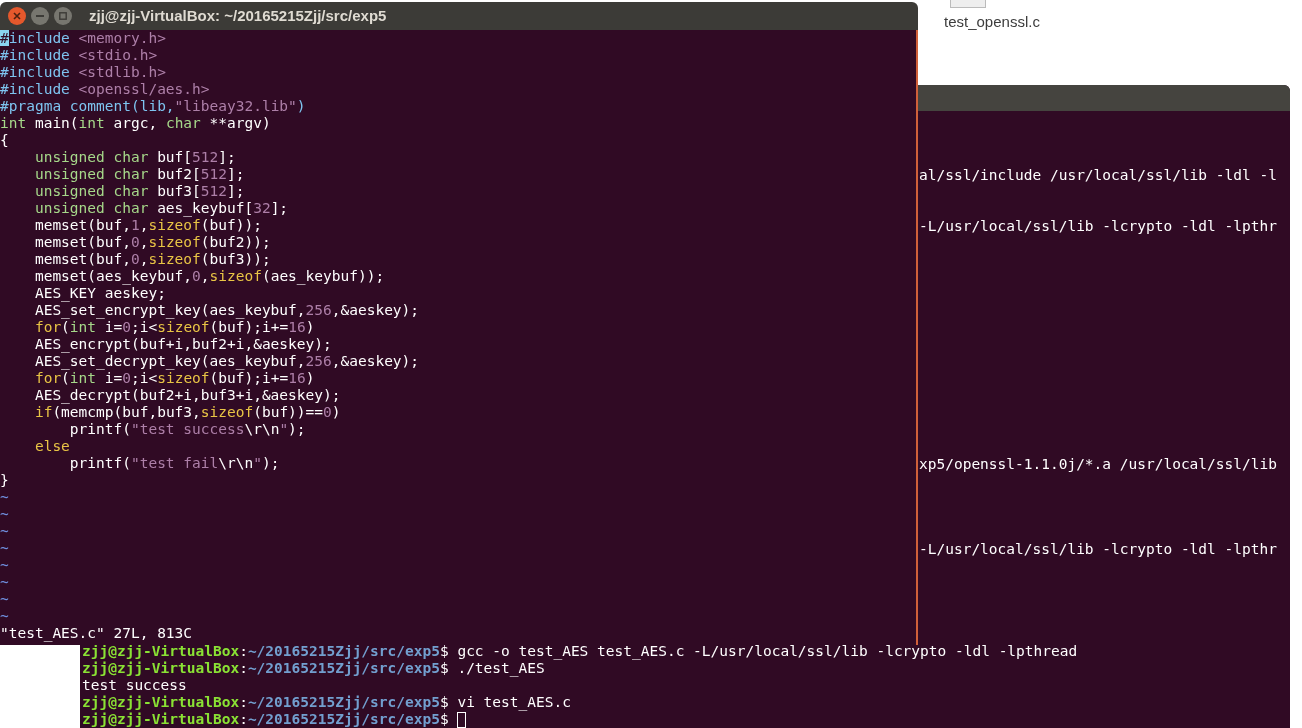 The width and height of the screenshot is (1302, 728). I want to click on terminal-line: zjj@zjj-VirtualBox:~/20165215Zjj/src/exp5$, so click(266, 719).